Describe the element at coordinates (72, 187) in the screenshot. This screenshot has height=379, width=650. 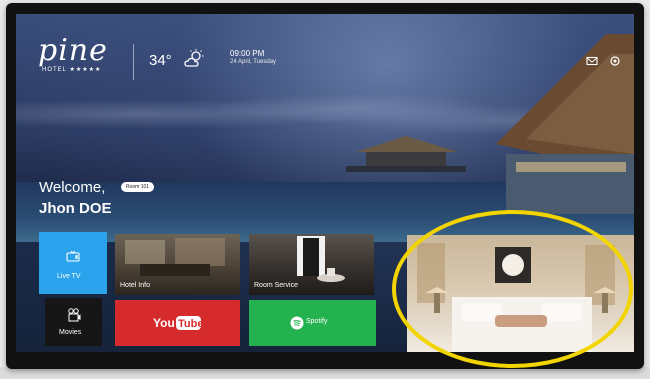
I see `welcome-greeting: Welcome,` at that location.